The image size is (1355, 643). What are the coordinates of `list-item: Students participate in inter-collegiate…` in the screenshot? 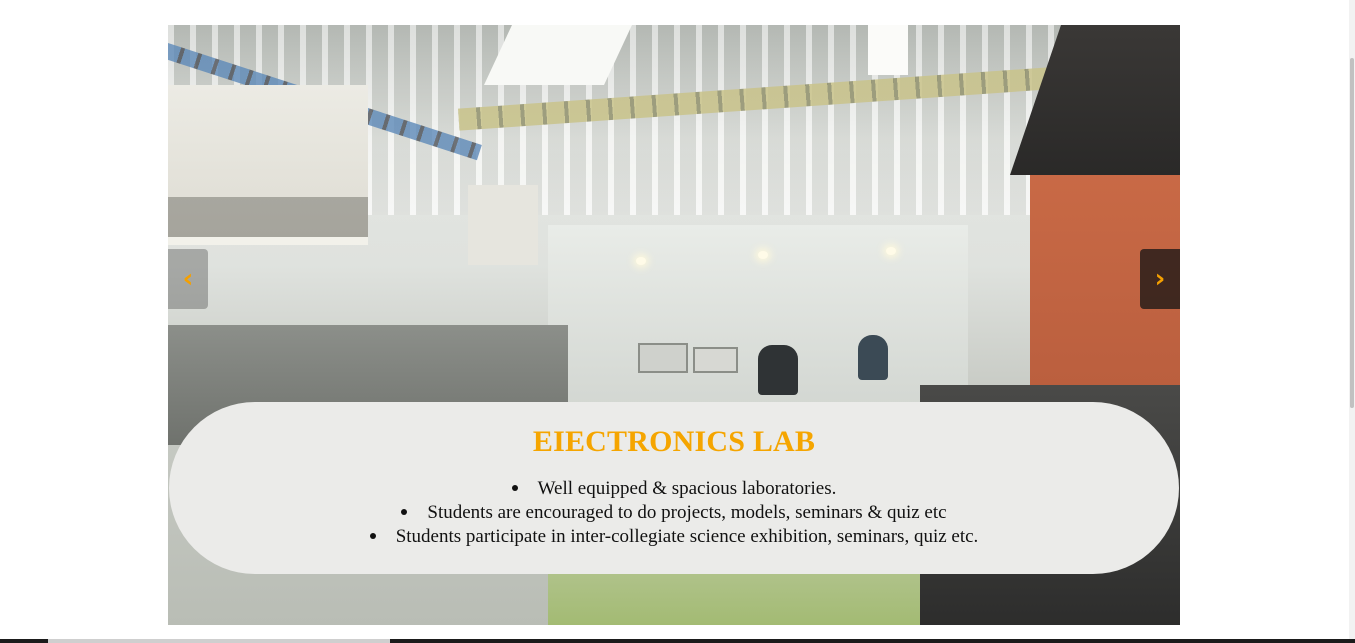 It's located at (674, 537).